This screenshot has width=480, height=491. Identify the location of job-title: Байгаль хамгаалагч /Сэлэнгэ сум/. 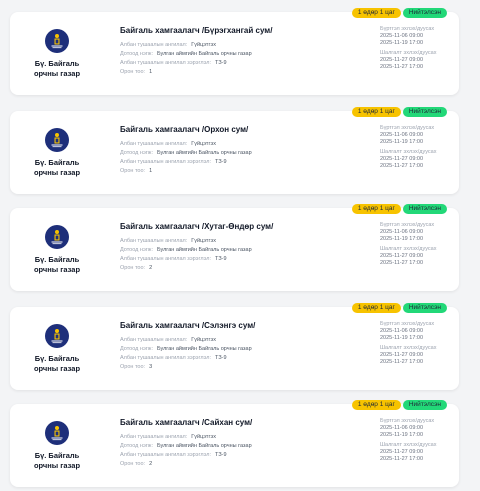
(187, 325).